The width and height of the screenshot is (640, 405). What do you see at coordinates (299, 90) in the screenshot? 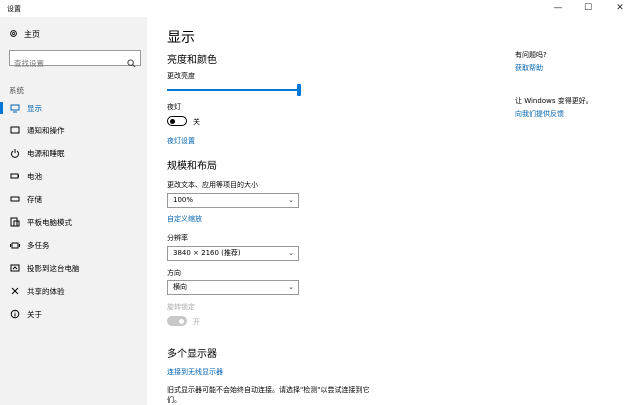
I see `brightness-slider-thumb` at bounding box center [299, 90].